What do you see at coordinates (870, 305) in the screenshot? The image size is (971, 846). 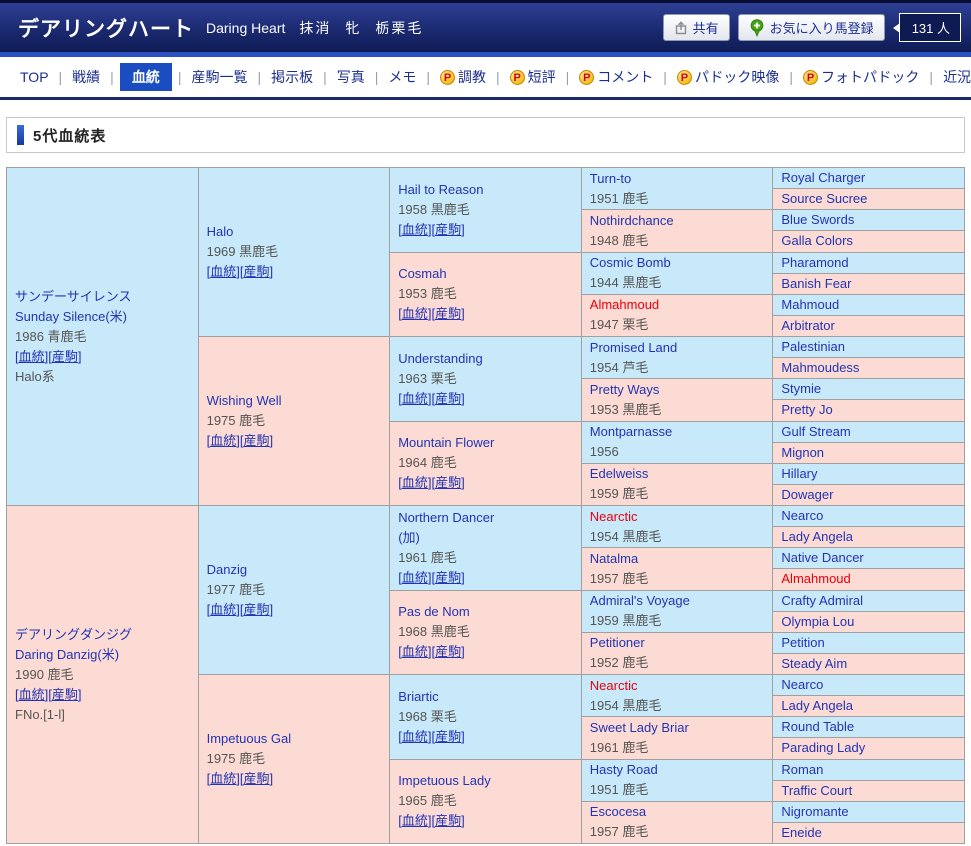 I see `horse-name-link: Mahmoud` at bounding box center [870, 305].